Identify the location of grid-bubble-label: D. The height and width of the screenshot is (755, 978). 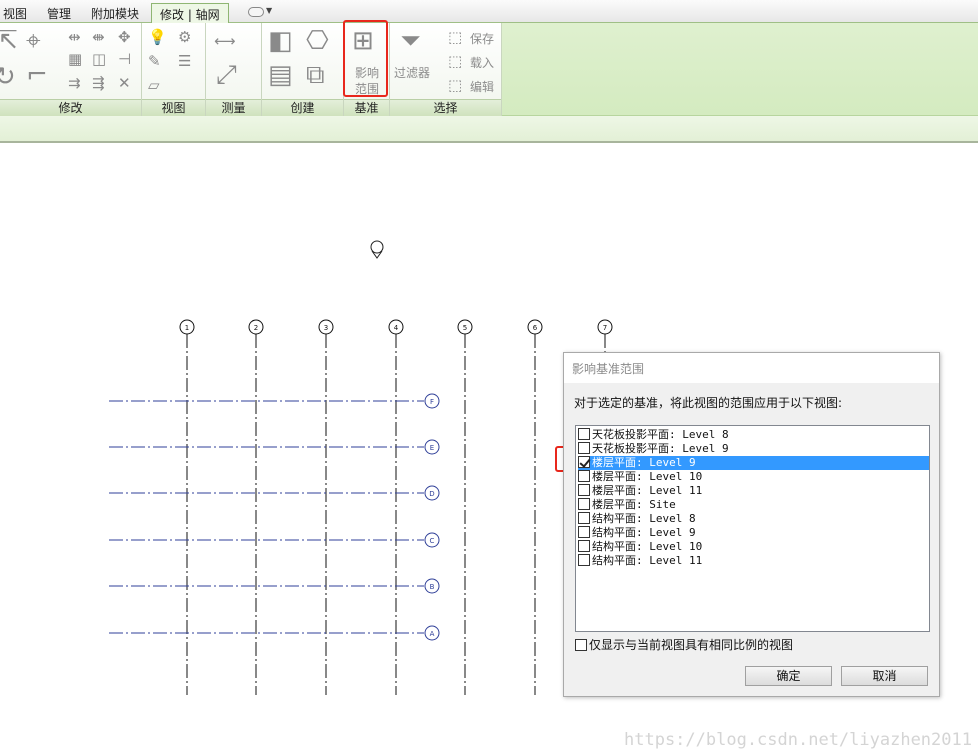
(431, 494).